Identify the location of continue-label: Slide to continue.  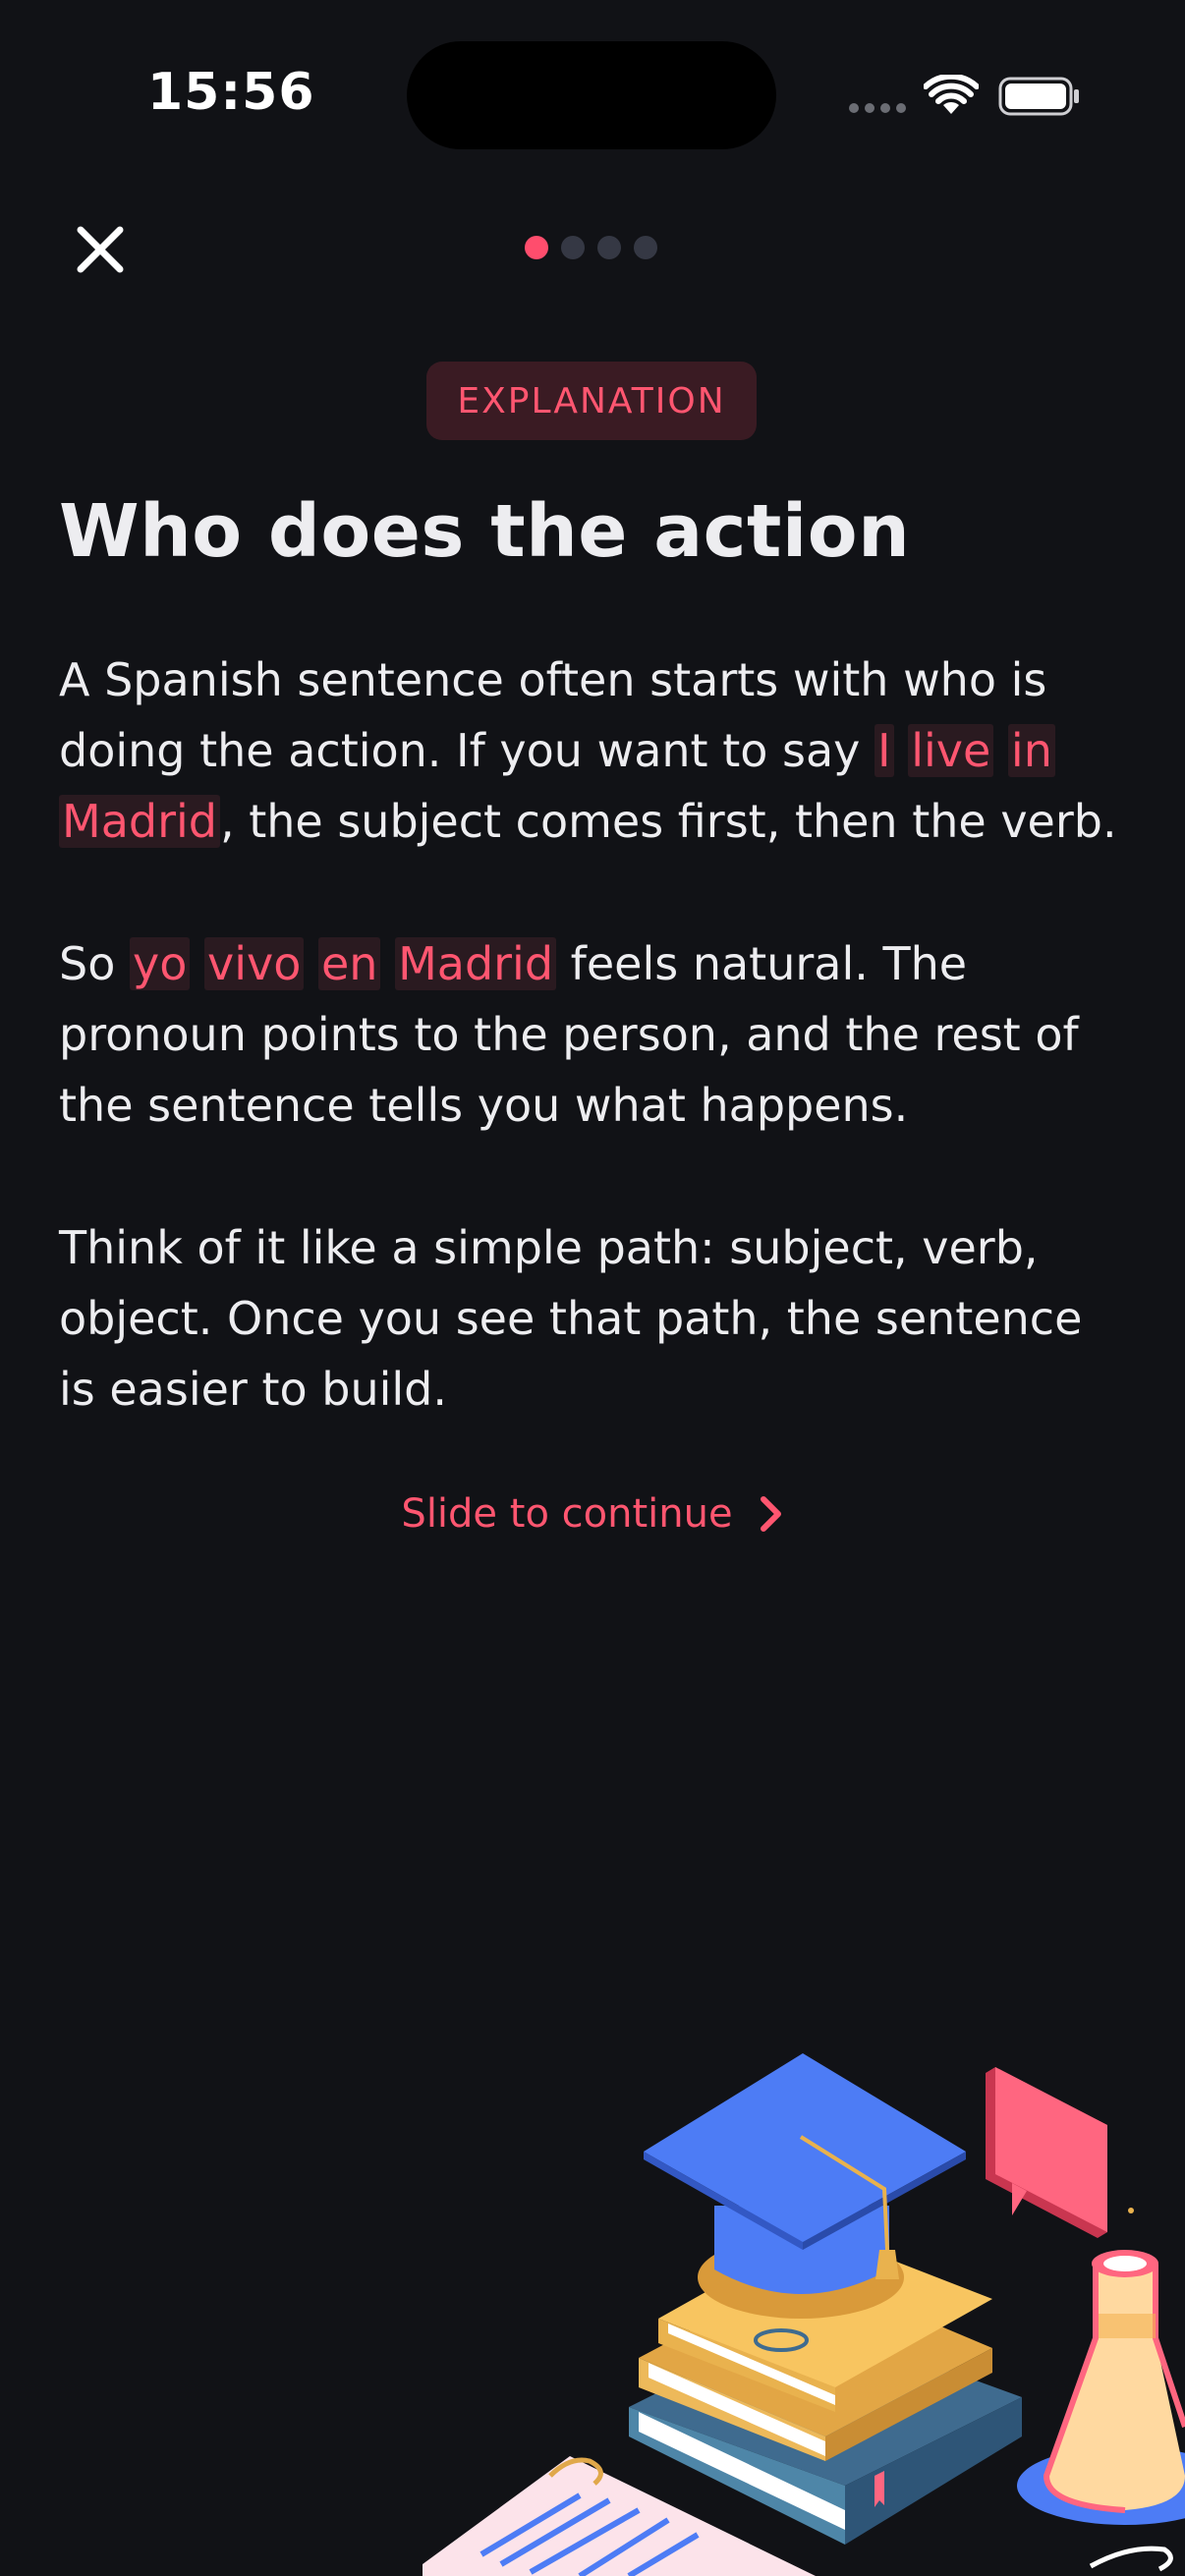
(567, 1514).